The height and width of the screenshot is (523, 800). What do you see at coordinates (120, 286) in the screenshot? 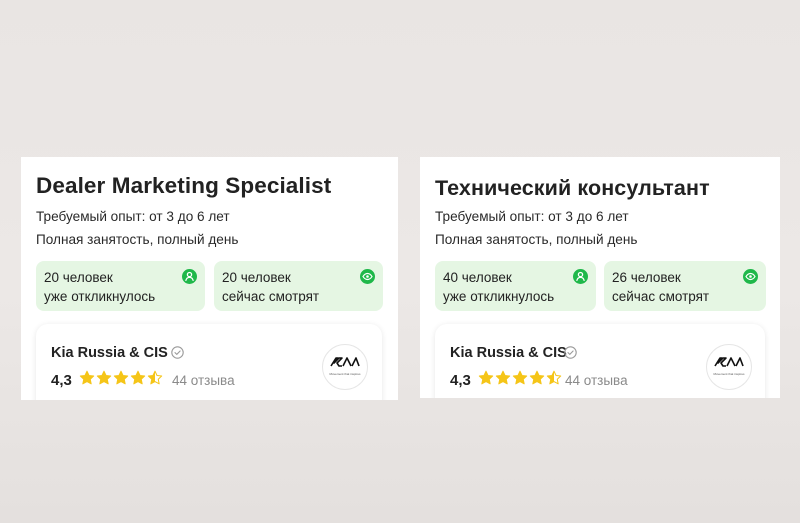
I see `responses-stat: 20 человек уже откликнулось` at bounding box center [120, 286].